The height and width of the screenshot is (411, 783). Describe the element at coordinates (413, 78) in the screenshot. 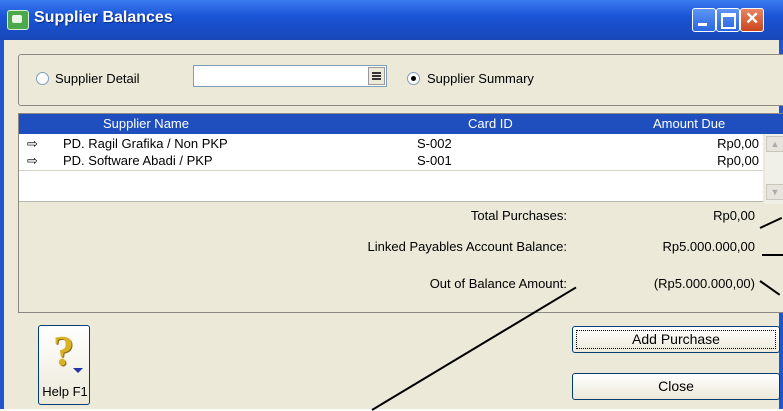

I see `supplier-summary-radio` at that location.